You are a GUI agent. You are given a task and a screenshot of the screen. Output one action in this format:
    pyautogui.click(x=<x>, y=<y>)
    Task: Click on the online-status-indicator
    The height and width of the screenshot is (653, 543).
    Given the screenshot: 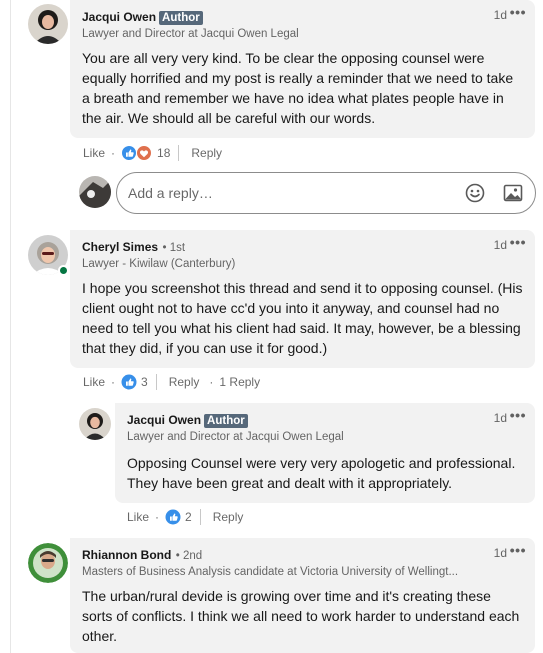 What is the action you would take?
    pyautogui.click(x=63, y=270)
    